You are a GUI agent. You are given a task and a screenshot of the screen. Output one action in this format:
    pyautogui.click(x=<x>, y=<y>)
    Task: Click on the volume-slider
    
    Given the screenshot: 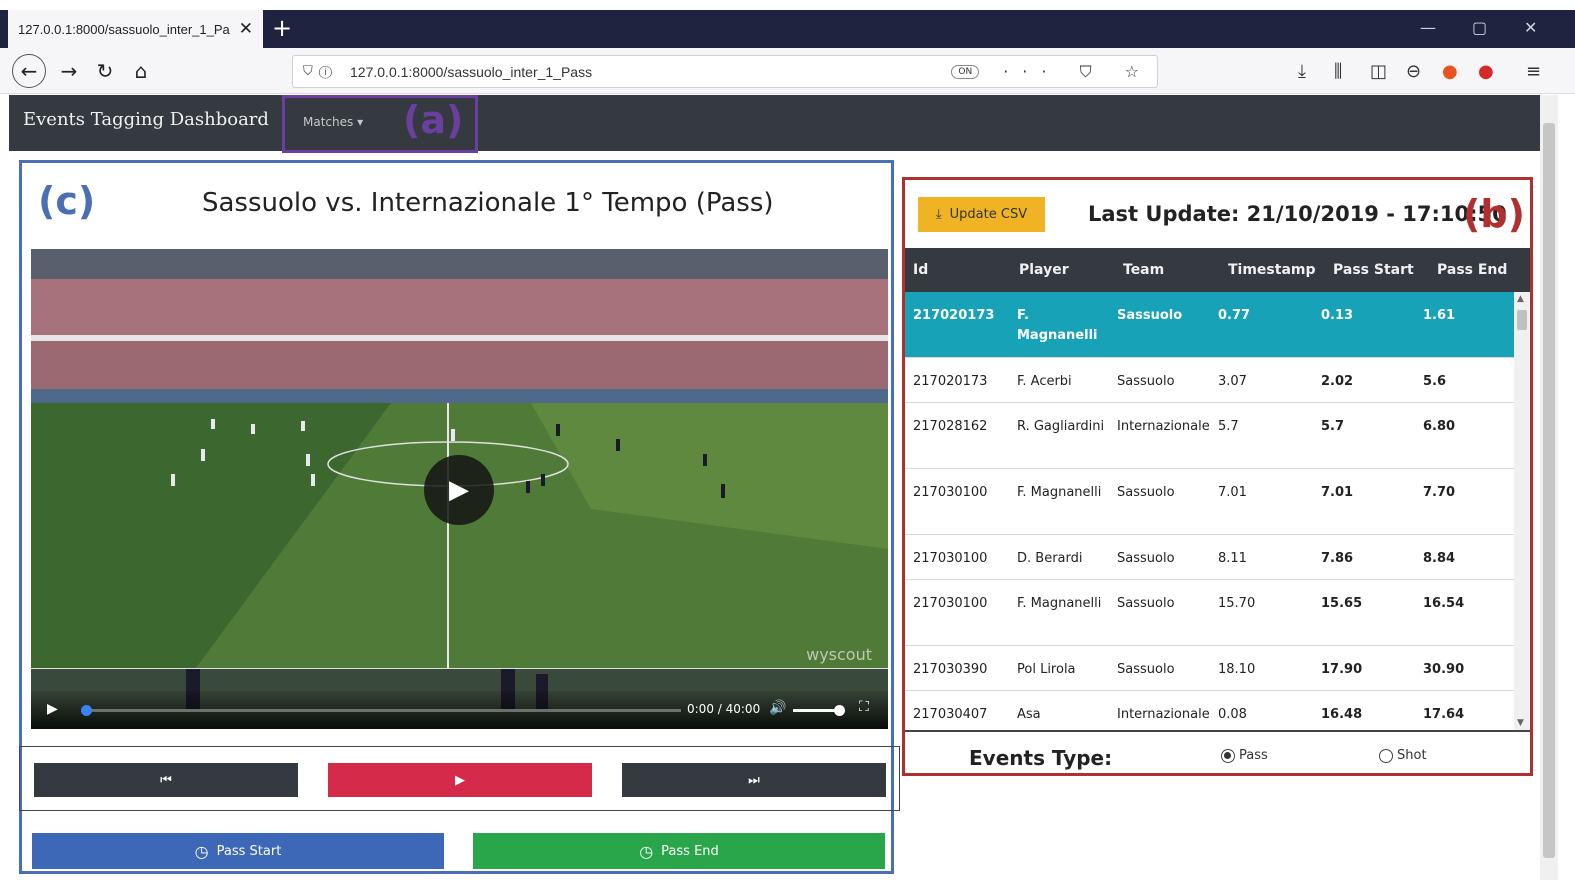 What is the action you would take?
    pyautogui.click(x=819, y=710)
    